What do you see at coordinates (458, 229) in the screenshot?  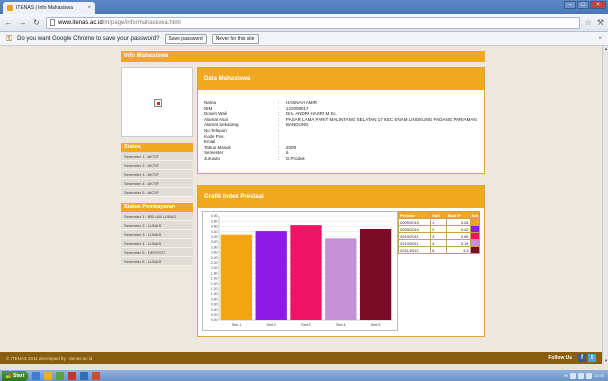 I see `legend-ip-value: 3.42` at bounding box center [458, 229].